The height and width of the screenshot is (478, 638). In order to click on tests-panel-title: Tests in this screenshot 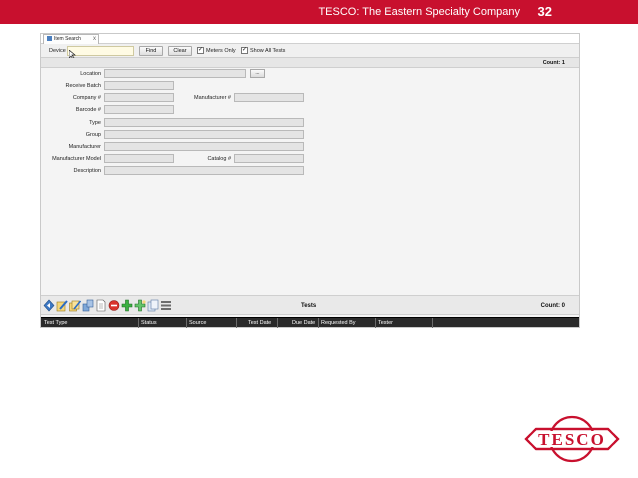, I will do `click(309, 306)`.